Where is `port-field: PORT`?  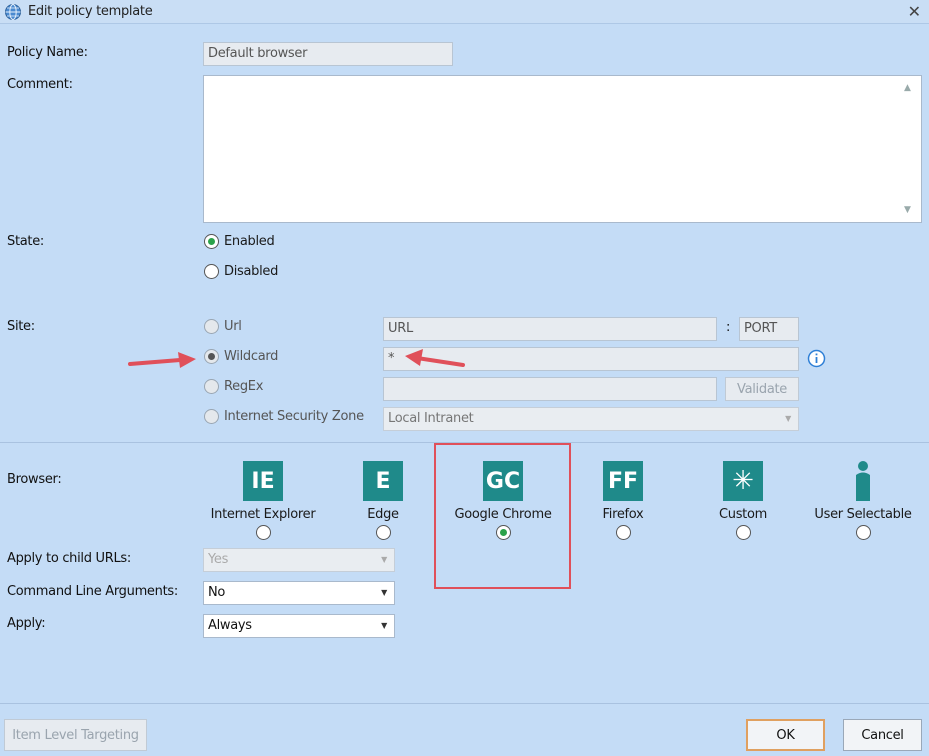 port-field: PORT is located at coordinates (769, 329).